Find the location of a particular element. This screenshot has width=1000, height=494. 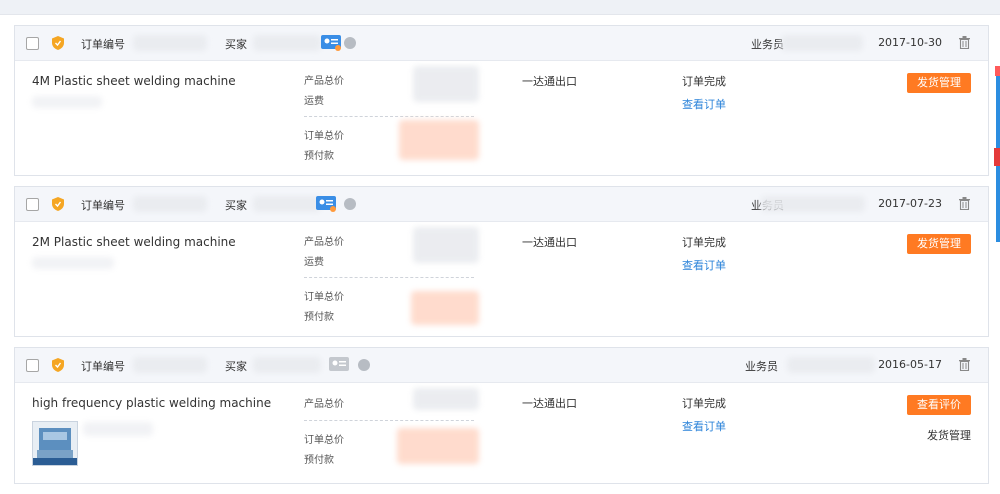

machine-image-icon is located at coordinates (55, 443).